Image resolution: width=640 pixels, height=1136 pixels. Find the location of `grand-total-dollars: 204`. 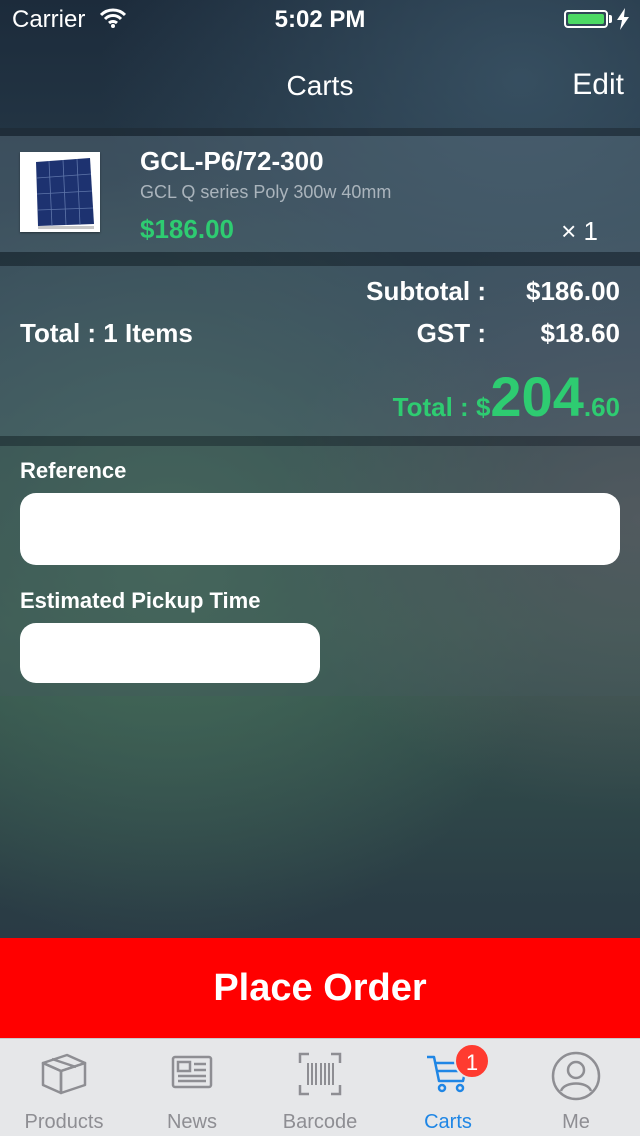

grand-total-dollars: 204 is located at coordinates (537, 396).